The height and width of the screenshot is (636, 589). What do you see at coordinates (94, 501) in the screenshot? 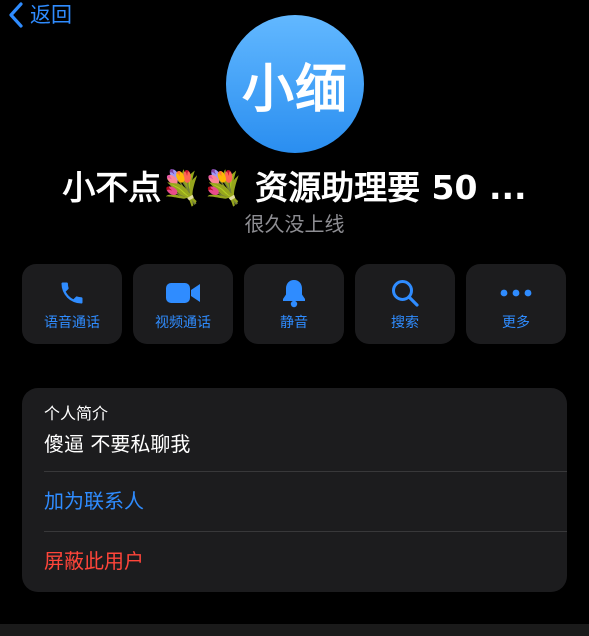
I see `add-contact-button: 加为联系人` at bounding box center [94, 501].